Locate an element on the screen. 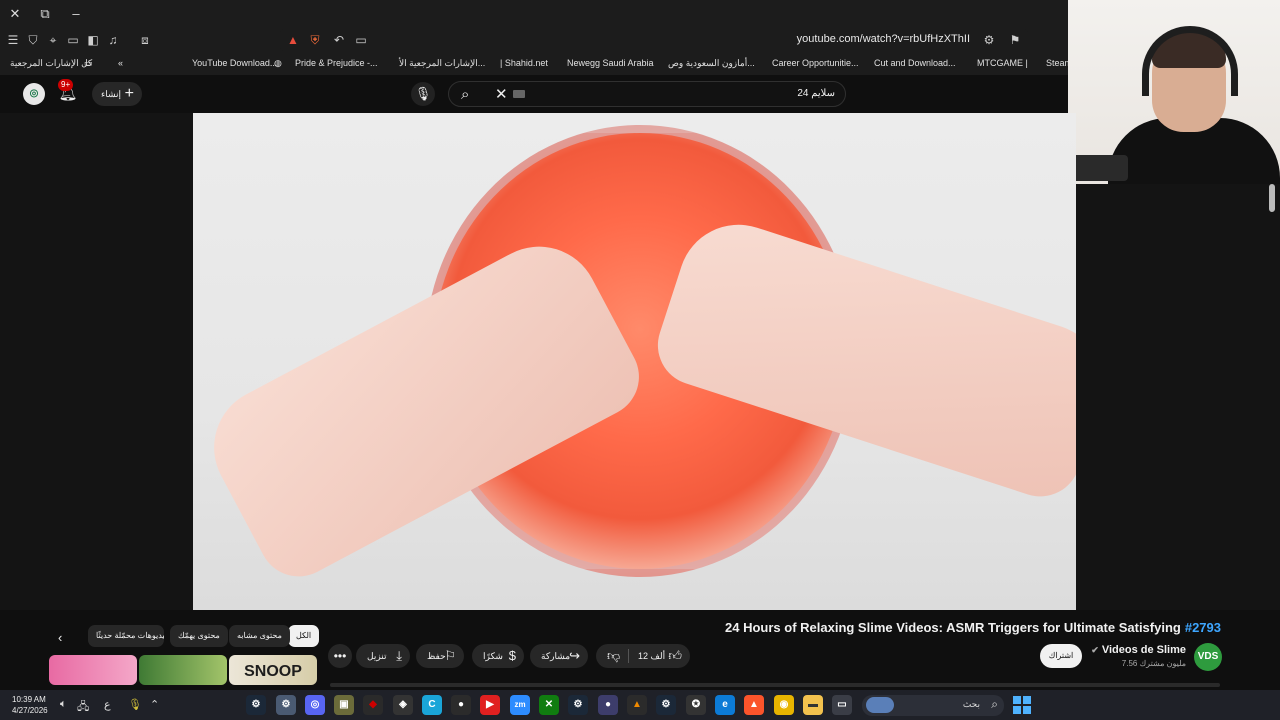 This screenshot has height=720, width=1280. network-icon: 🖧︎ is located at coordinates (83, 707).